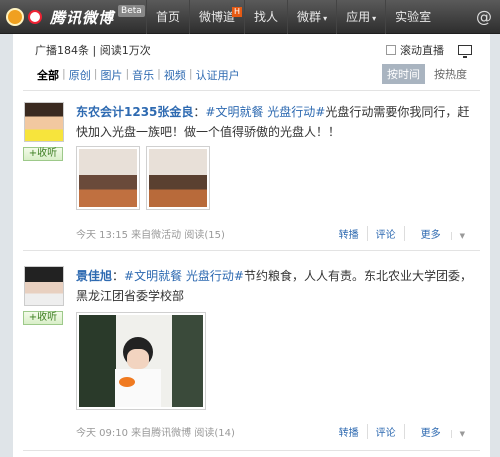  I want to click on live-scroll-checkbox, so click(391, 50).